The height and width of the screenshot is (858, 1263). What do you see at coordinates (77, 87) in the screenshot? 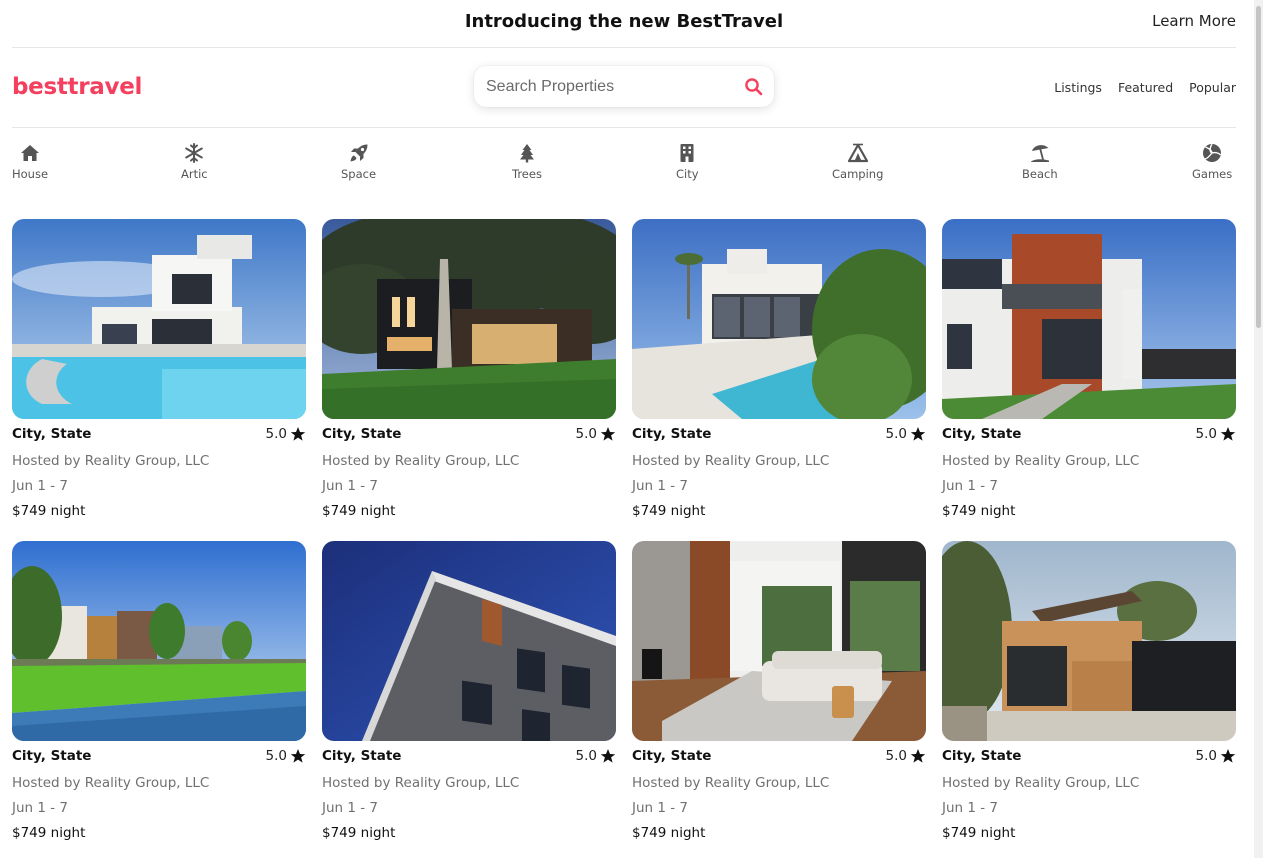
I see `logo: besttravel` at bounding box center [77, 87].